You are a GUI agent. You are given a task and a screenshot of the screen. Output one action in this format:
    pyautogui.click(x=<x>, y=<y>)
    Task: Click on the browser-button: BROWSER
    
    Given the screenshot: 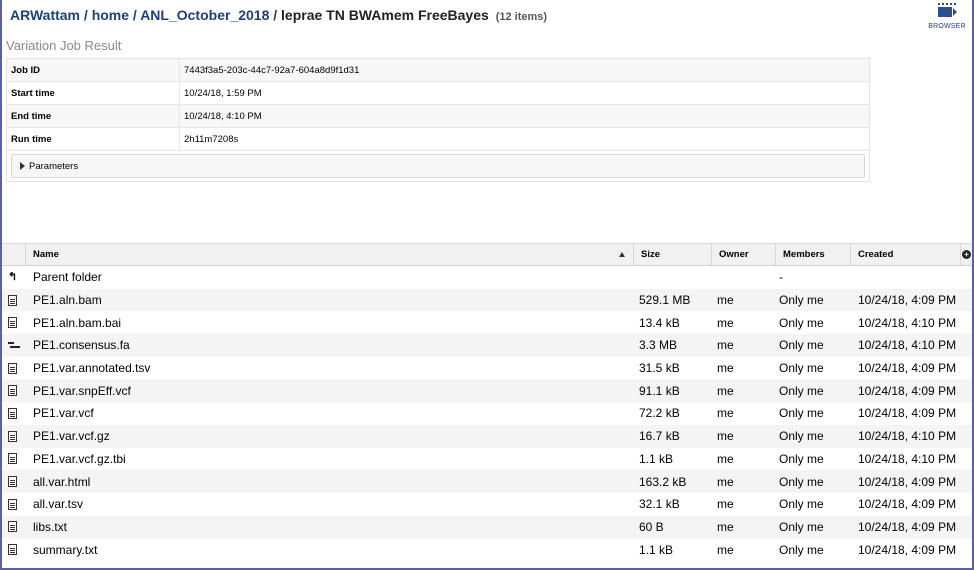 What is the action you would take?
    pyautogui.click(x=947, y=16)
    